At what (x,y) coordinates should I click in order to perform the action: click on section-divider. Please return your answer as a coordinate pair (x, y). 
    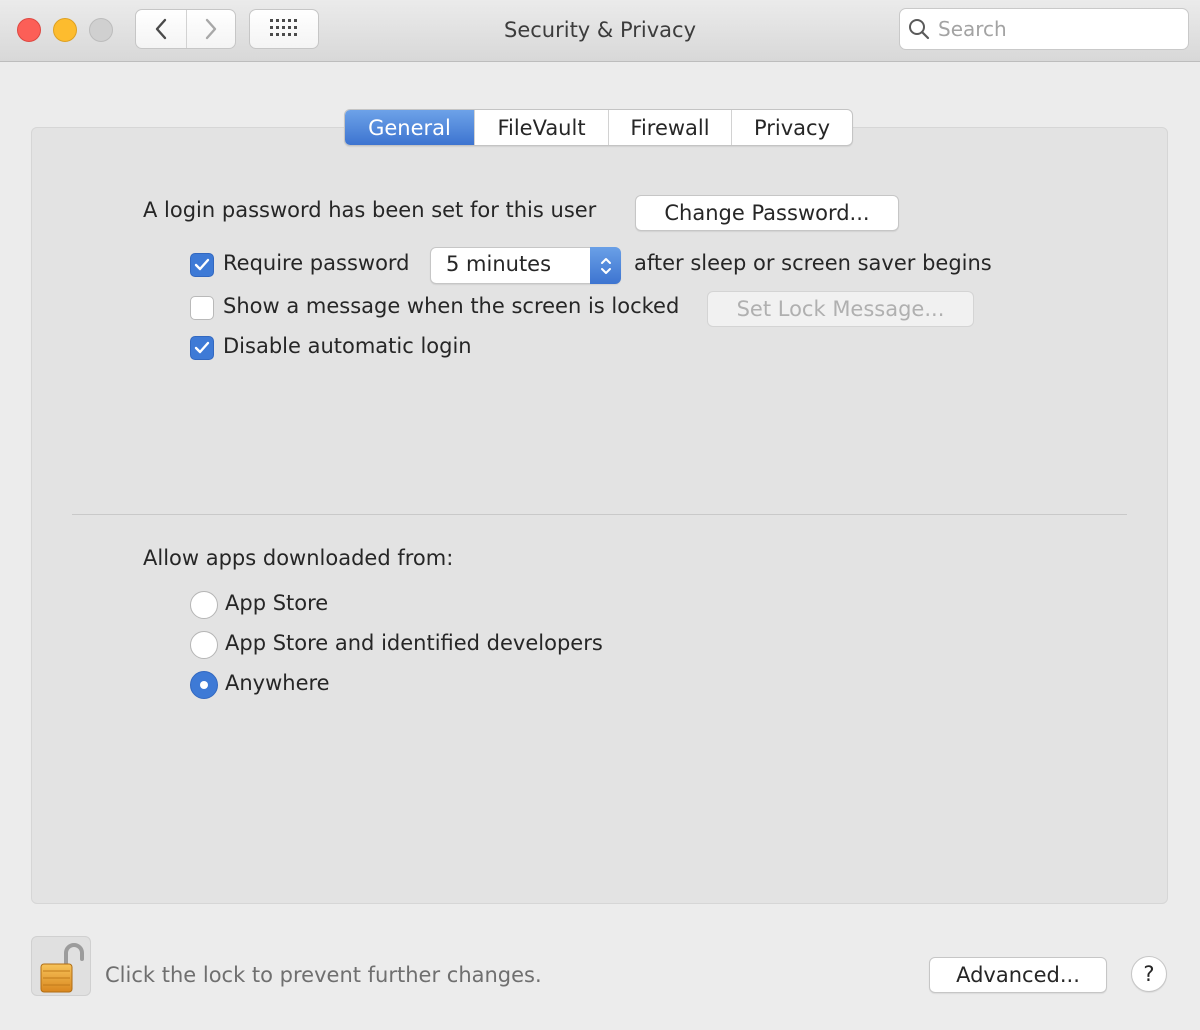
    Looking at the image, I should click on (599, 514).